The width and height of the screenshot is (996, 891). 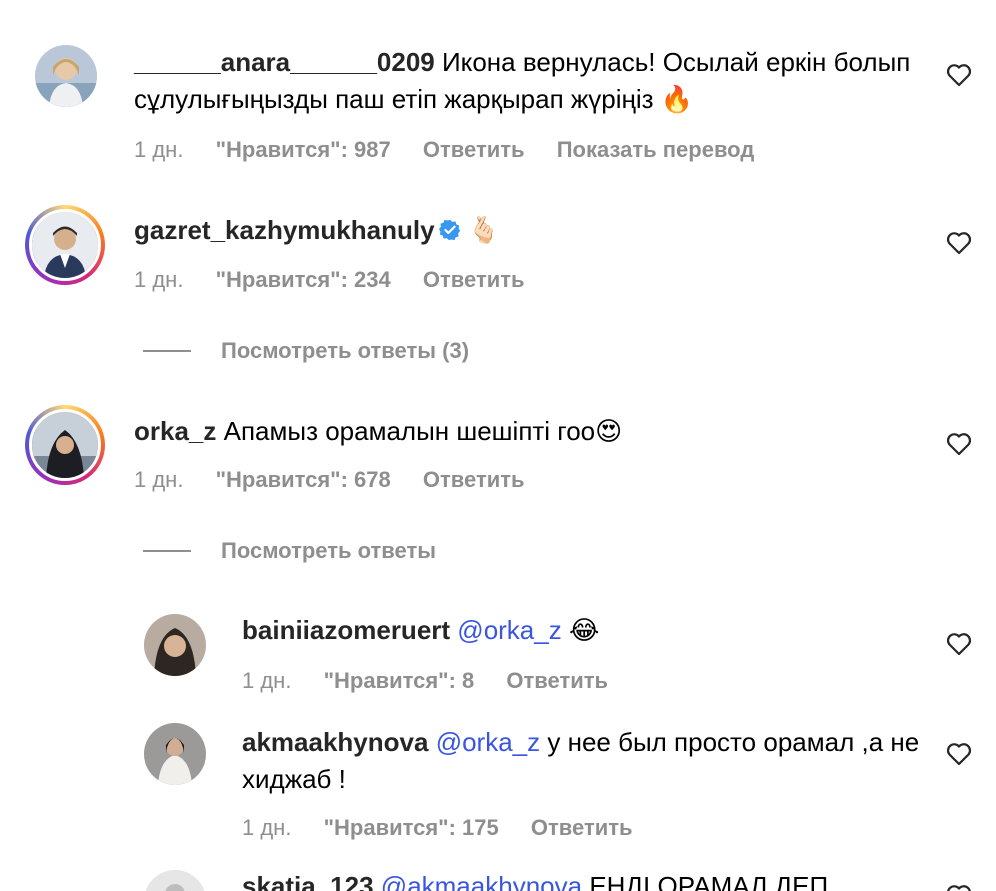 What do you see at coordinates (308, 881) in the screenshot?
I see `username: skatja_123` at bounding box center [308, 881].